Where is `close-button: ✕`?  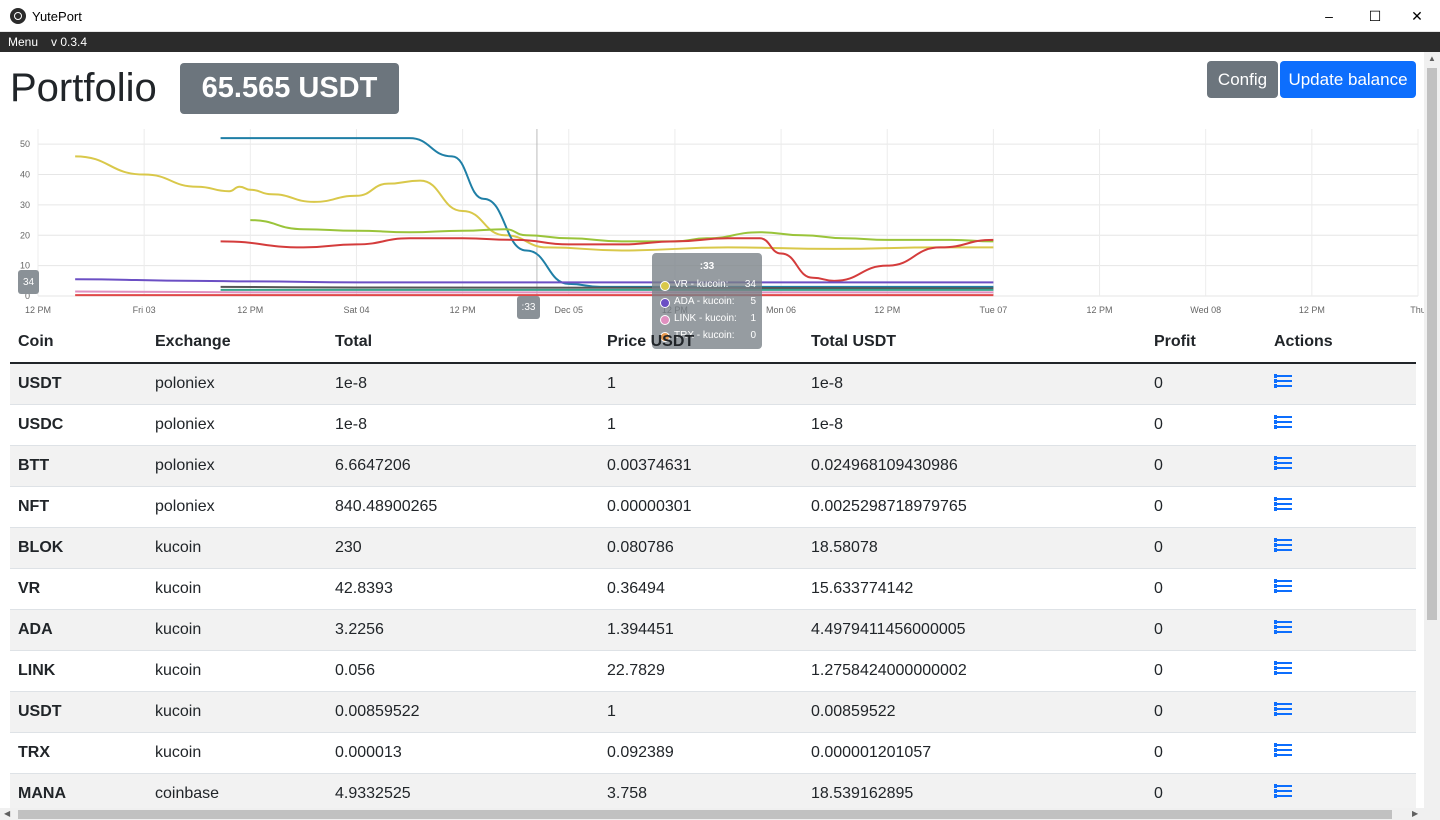
close-button: ✕ is located at coordinates (1417, 16).